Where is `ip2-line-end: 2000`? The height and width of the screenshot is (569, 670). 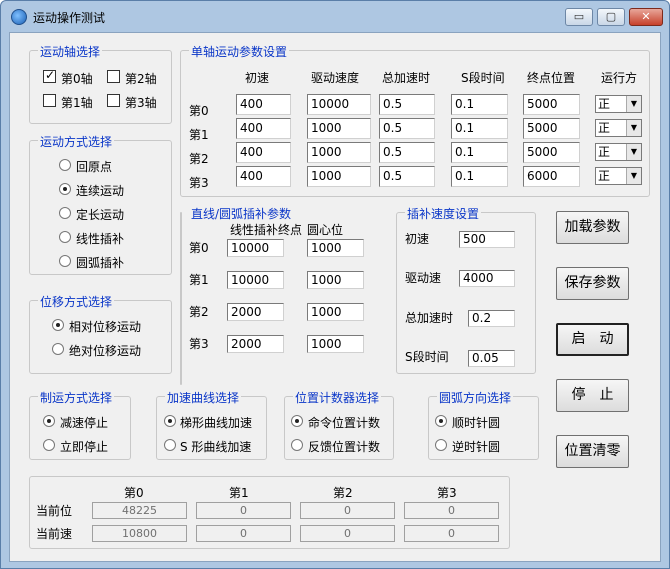
ip2-line-end: 2000 is located at coordinates (255, 312).